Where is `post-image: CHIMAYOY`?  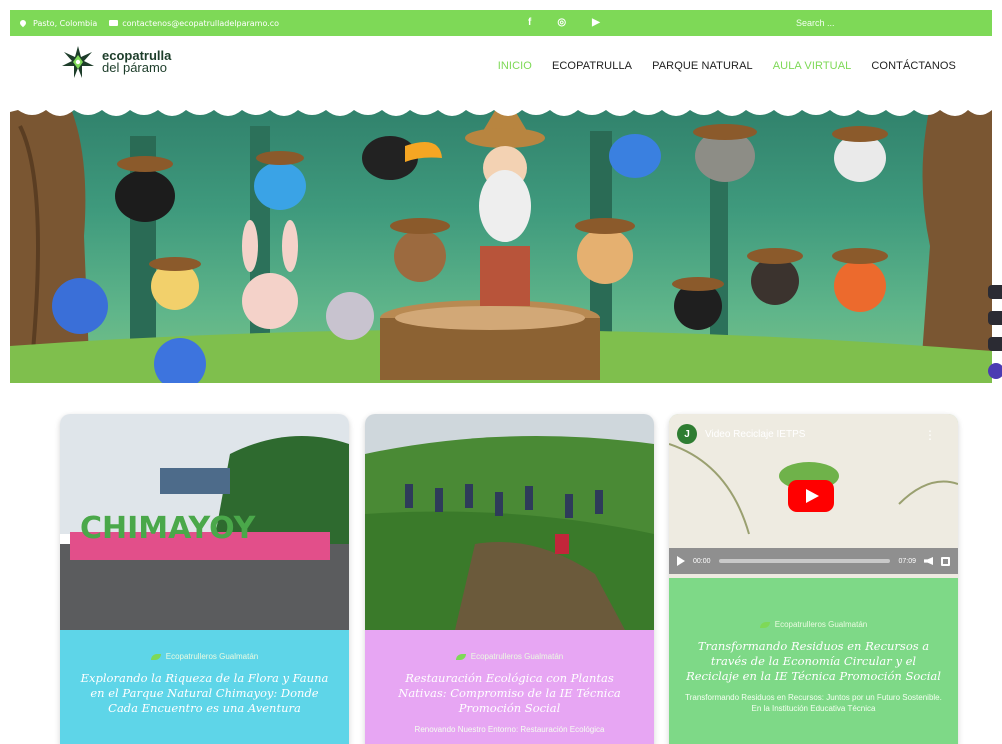
post-image: CHIMAYOY is located at coordinates (204, 522).